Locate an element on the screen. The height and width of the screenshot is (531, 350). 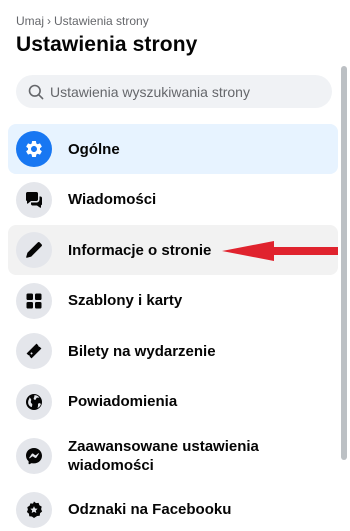
search-icon is located at coordinates (36, 91).